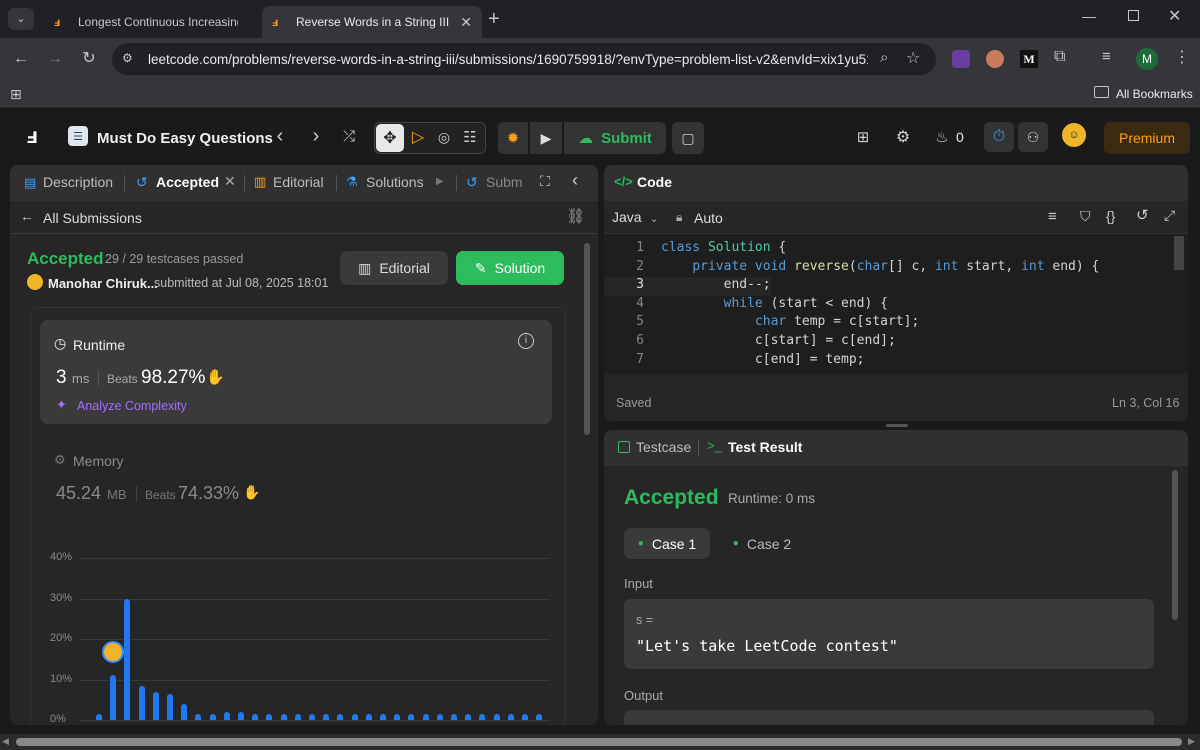 The width and height of the screenshot is (1200, 750). I want to click on medium-extension-icon: M, so click(1029, 59).